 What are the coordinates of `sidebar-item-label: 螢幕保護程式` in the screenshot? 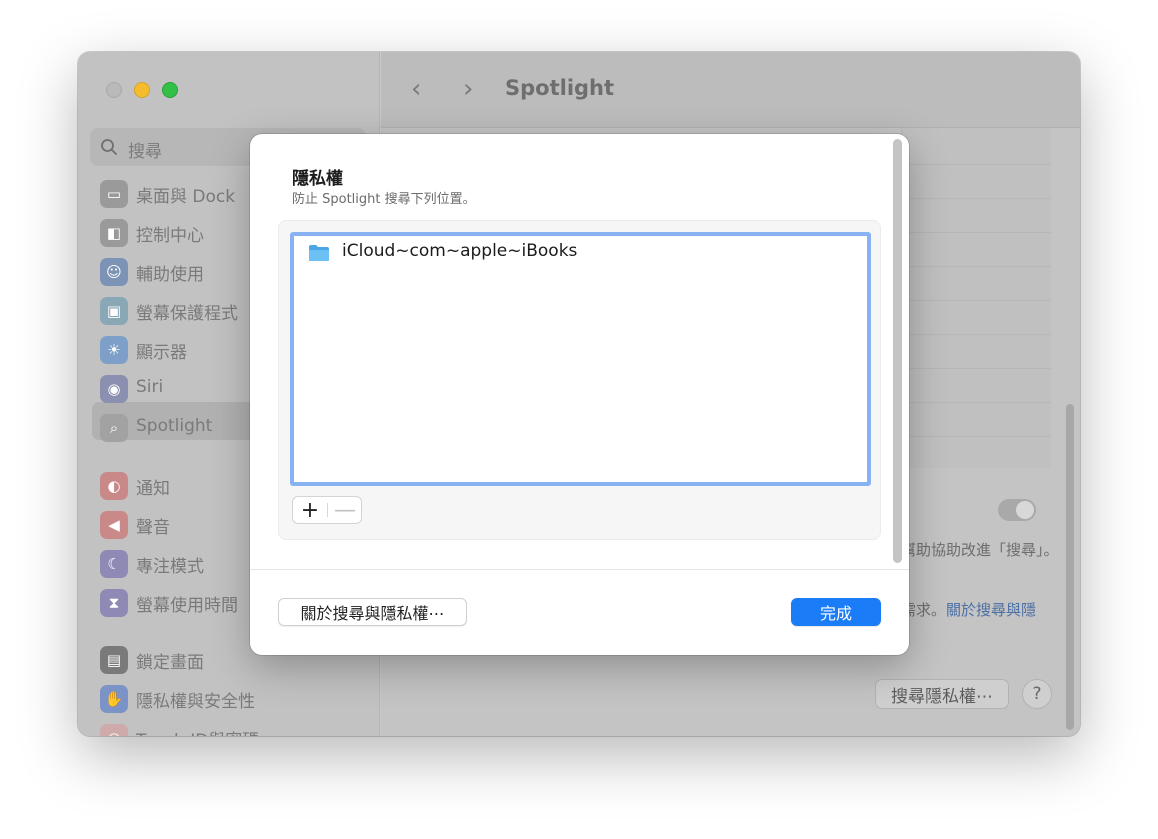 It's located at (187, 314).